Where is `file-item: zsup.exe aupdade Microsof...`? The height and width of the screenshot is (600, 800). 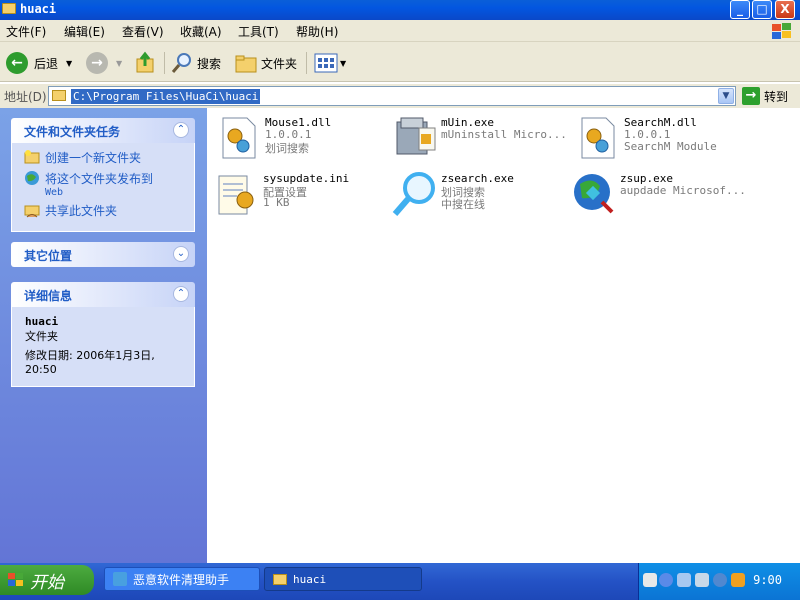 file-item: zsup.exe aupdade Microsof... is located at coordinates (660, 196).